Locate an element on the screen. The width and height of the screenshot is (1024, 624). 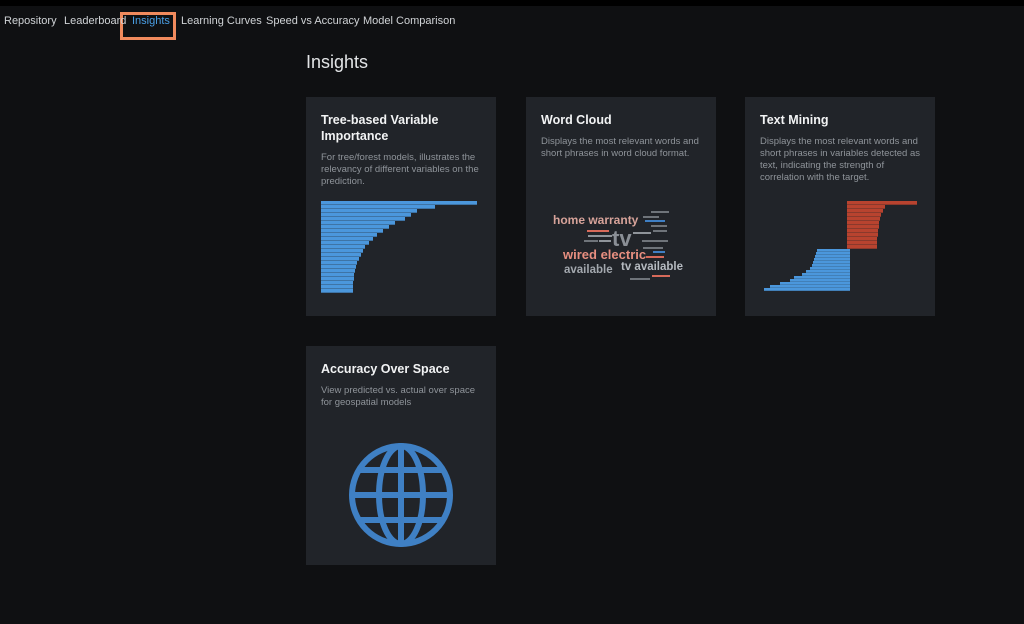
word-available: available is located at coordinates (588, 270).